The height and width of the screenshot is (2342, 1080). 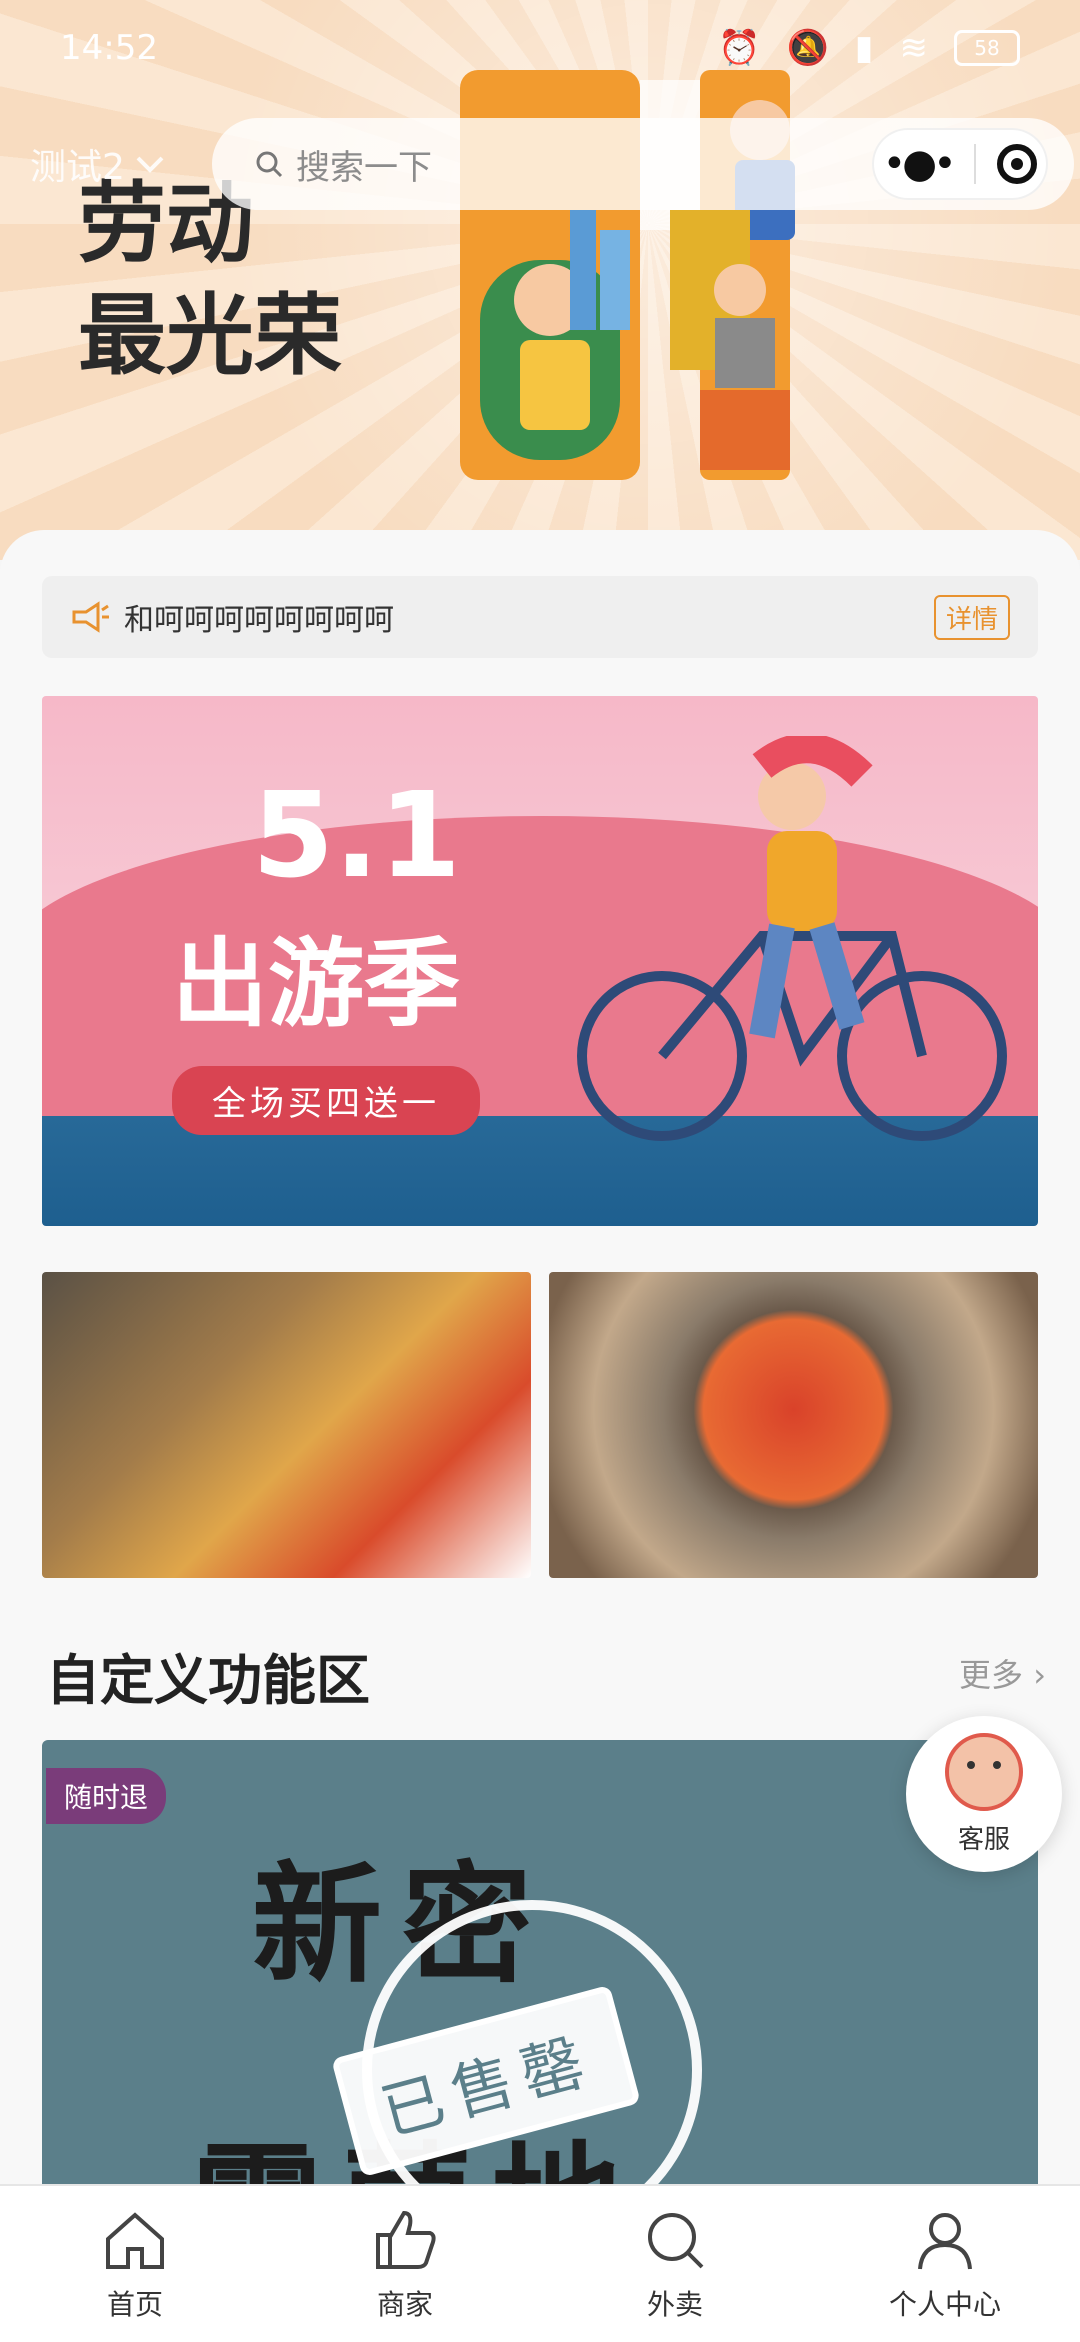 I want to click on nav-profile-label: 个人中心, so click(x=944, y=2304).